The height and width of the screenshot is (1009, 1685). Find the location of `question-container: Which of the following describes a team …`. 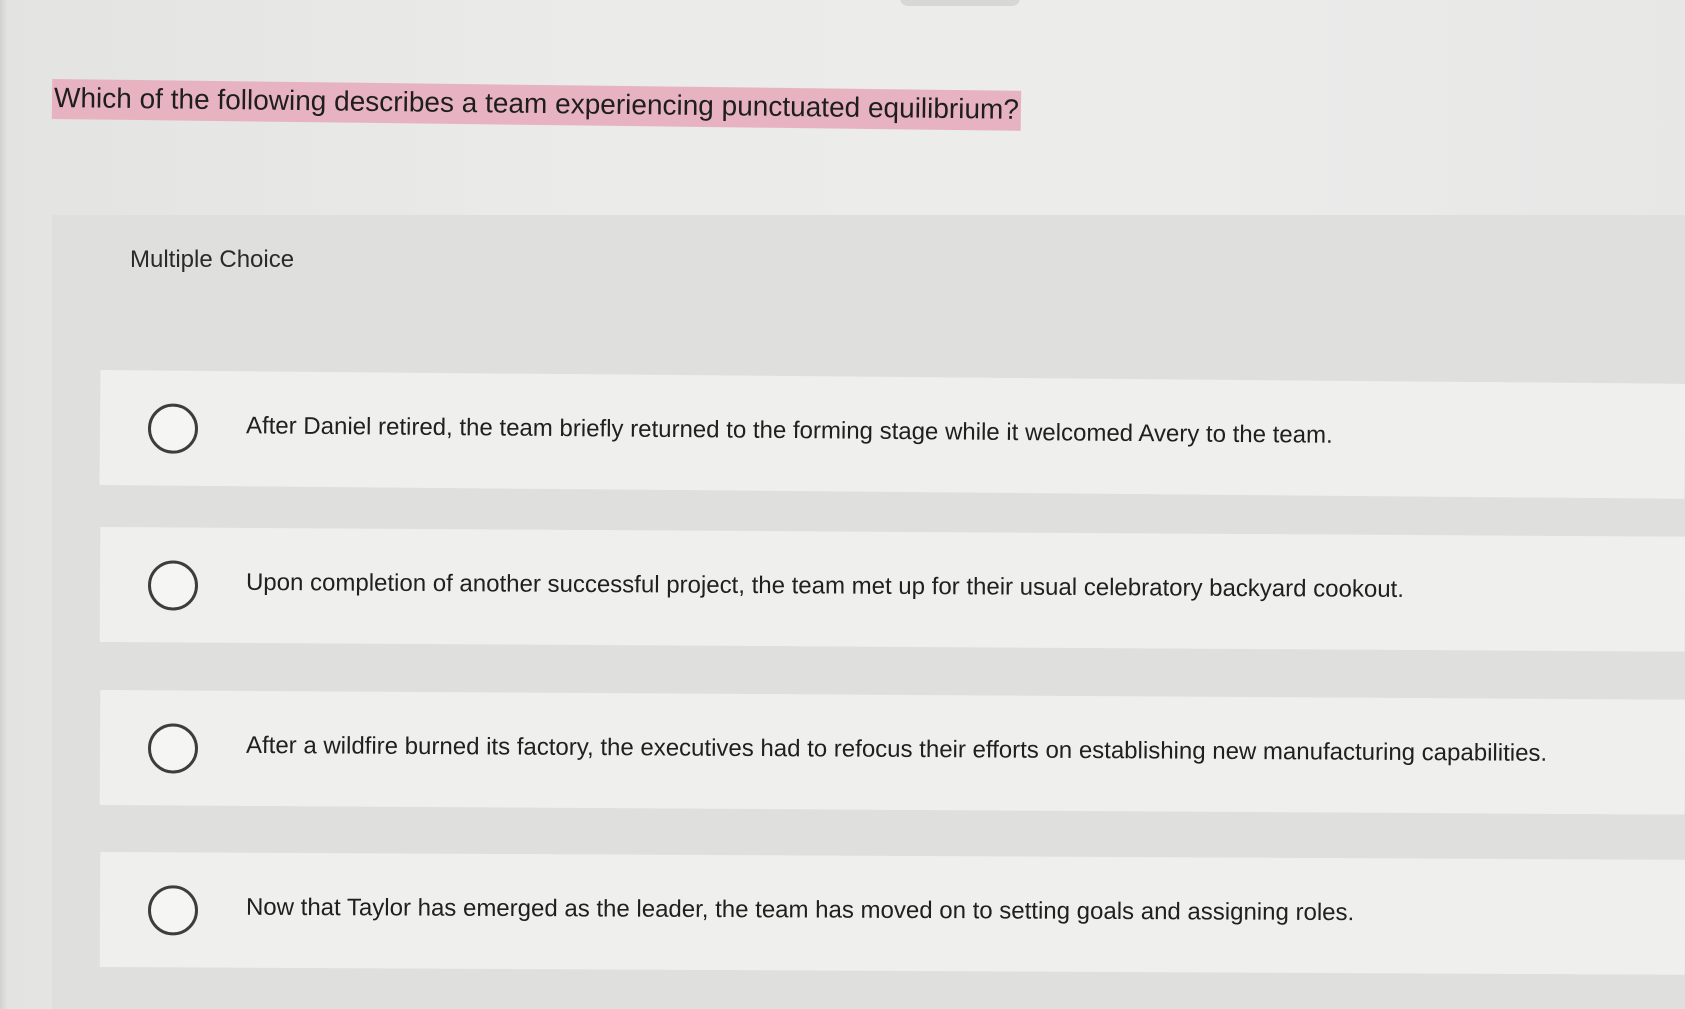

question-container: Which of the following describes a team … is located at coordinates (551, 103).